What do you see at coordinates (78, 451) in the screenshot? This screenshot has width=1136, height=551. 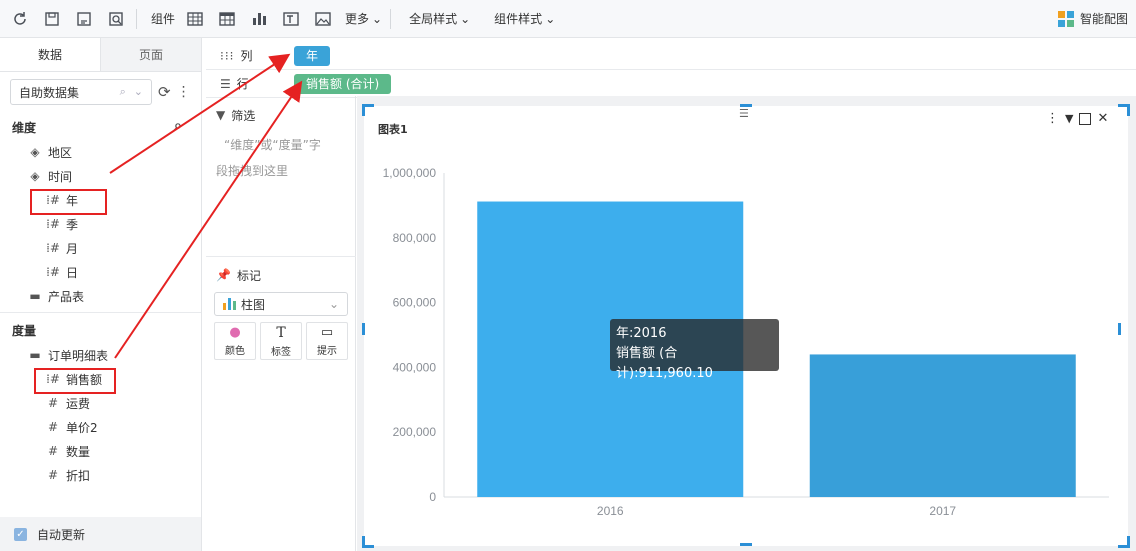 I see `tree-item-label: 数量` at bounding box center [78, 451].